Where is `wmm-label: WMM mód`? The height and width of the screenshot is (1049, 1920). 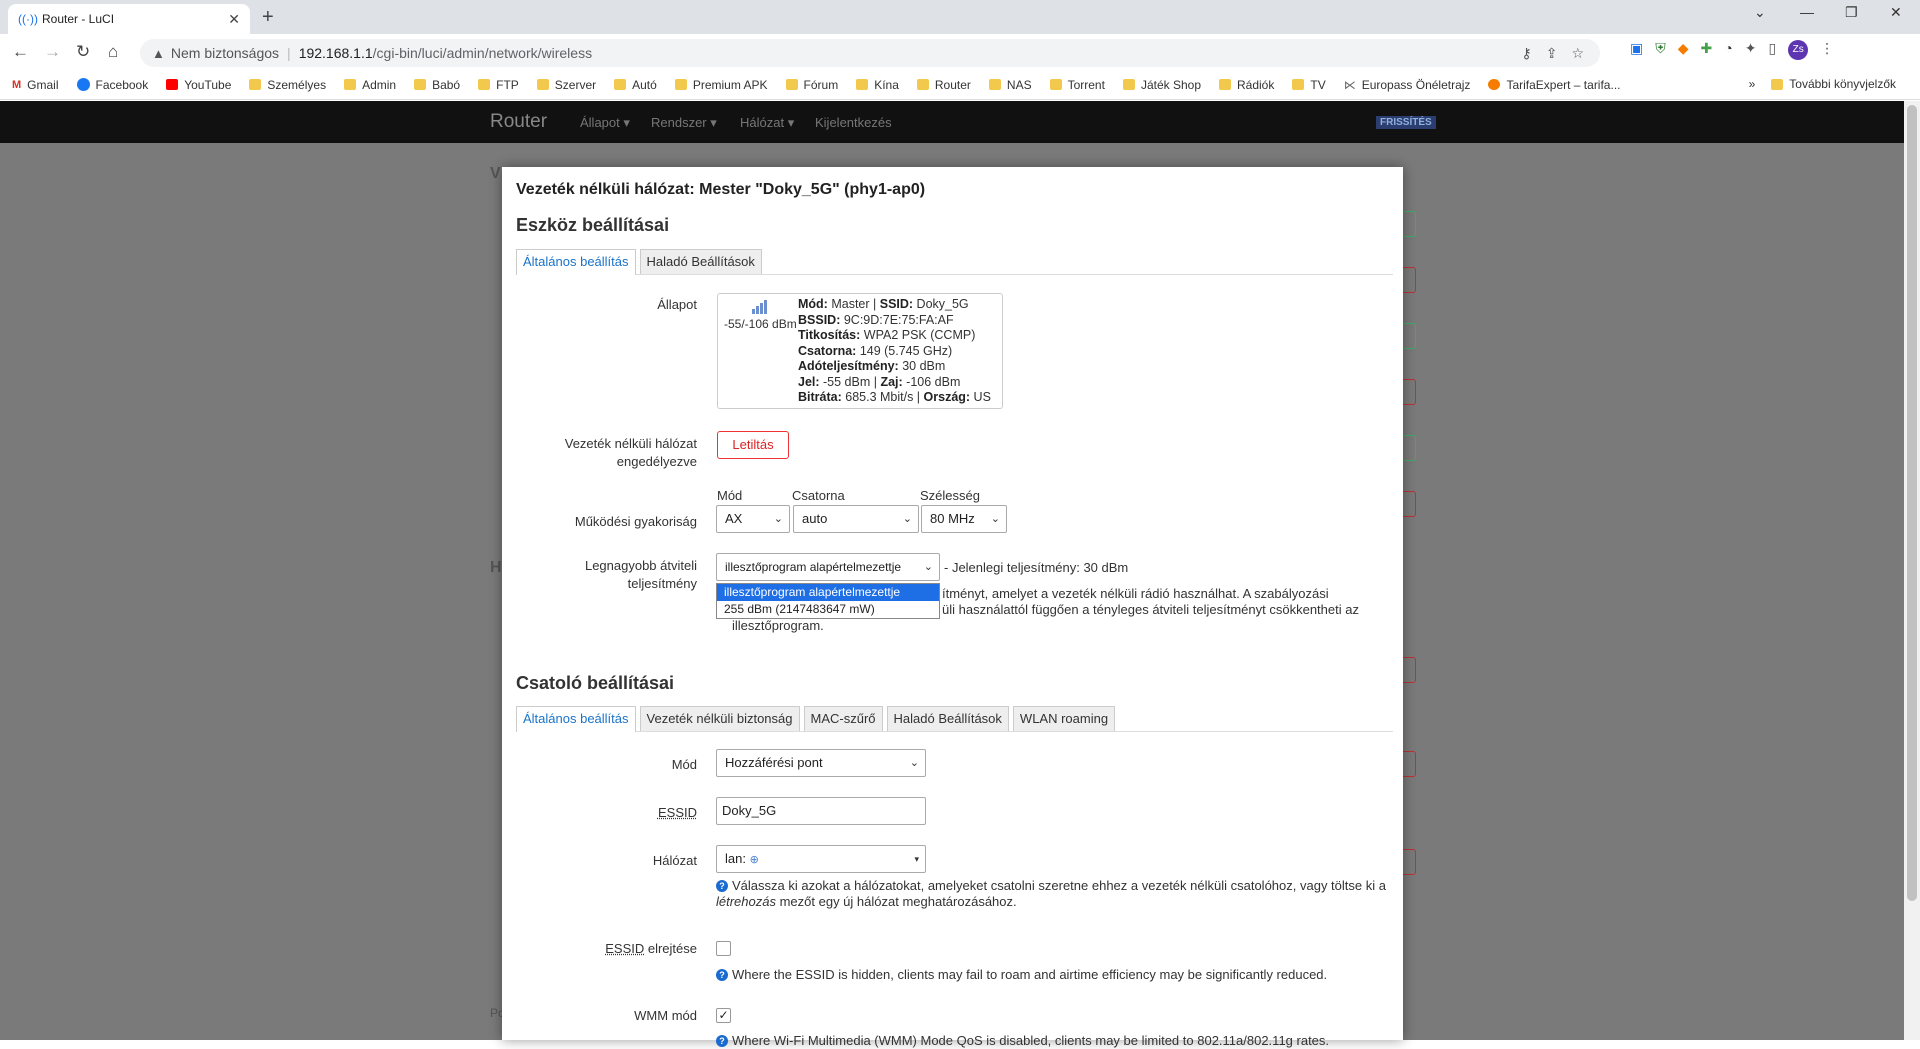
wmm-label: WMM mód is located at coordinates (665, 1015).